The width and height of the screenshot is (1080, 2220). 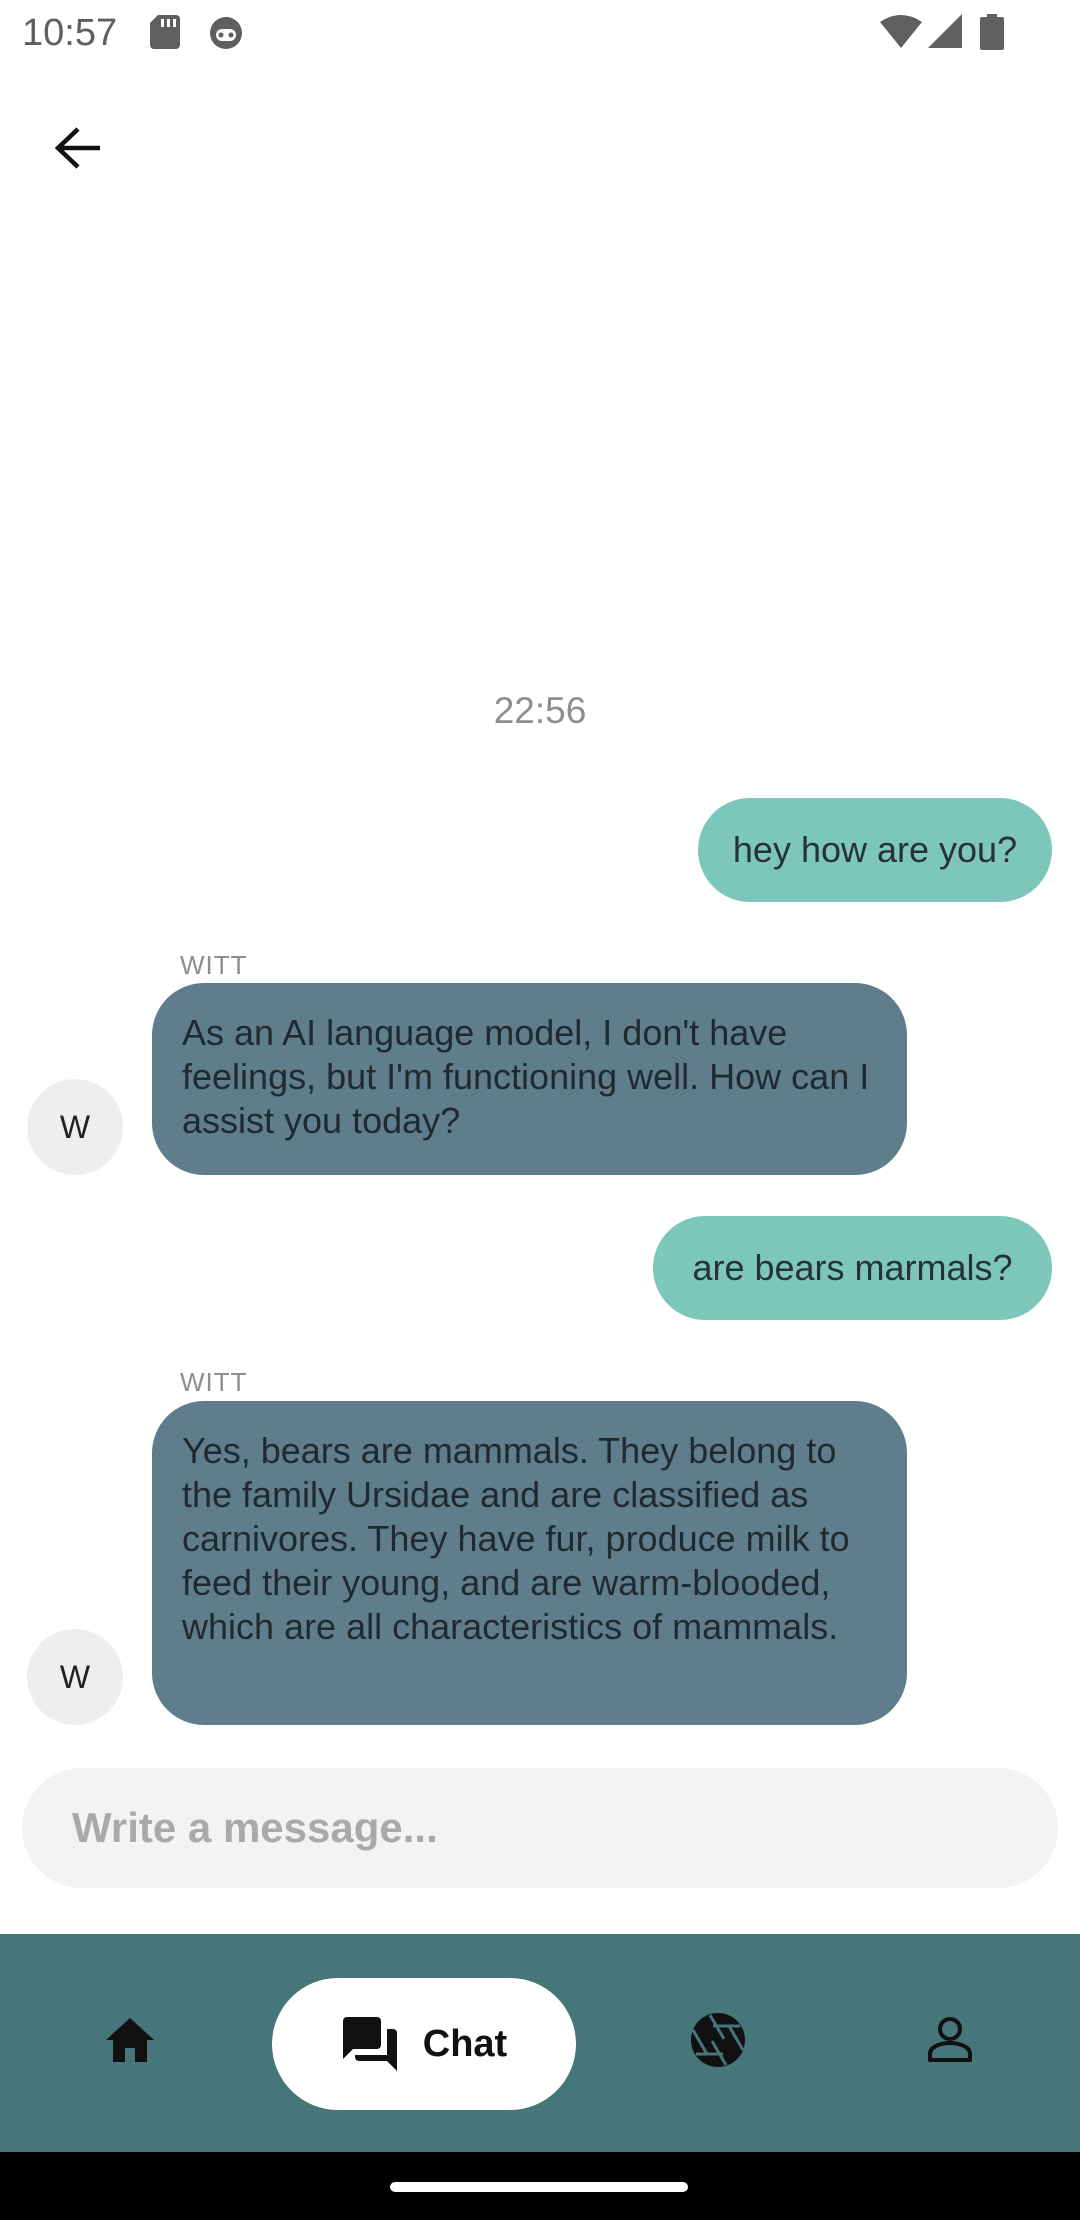 I want to click on home-icon, so click(x=130, y=2040).